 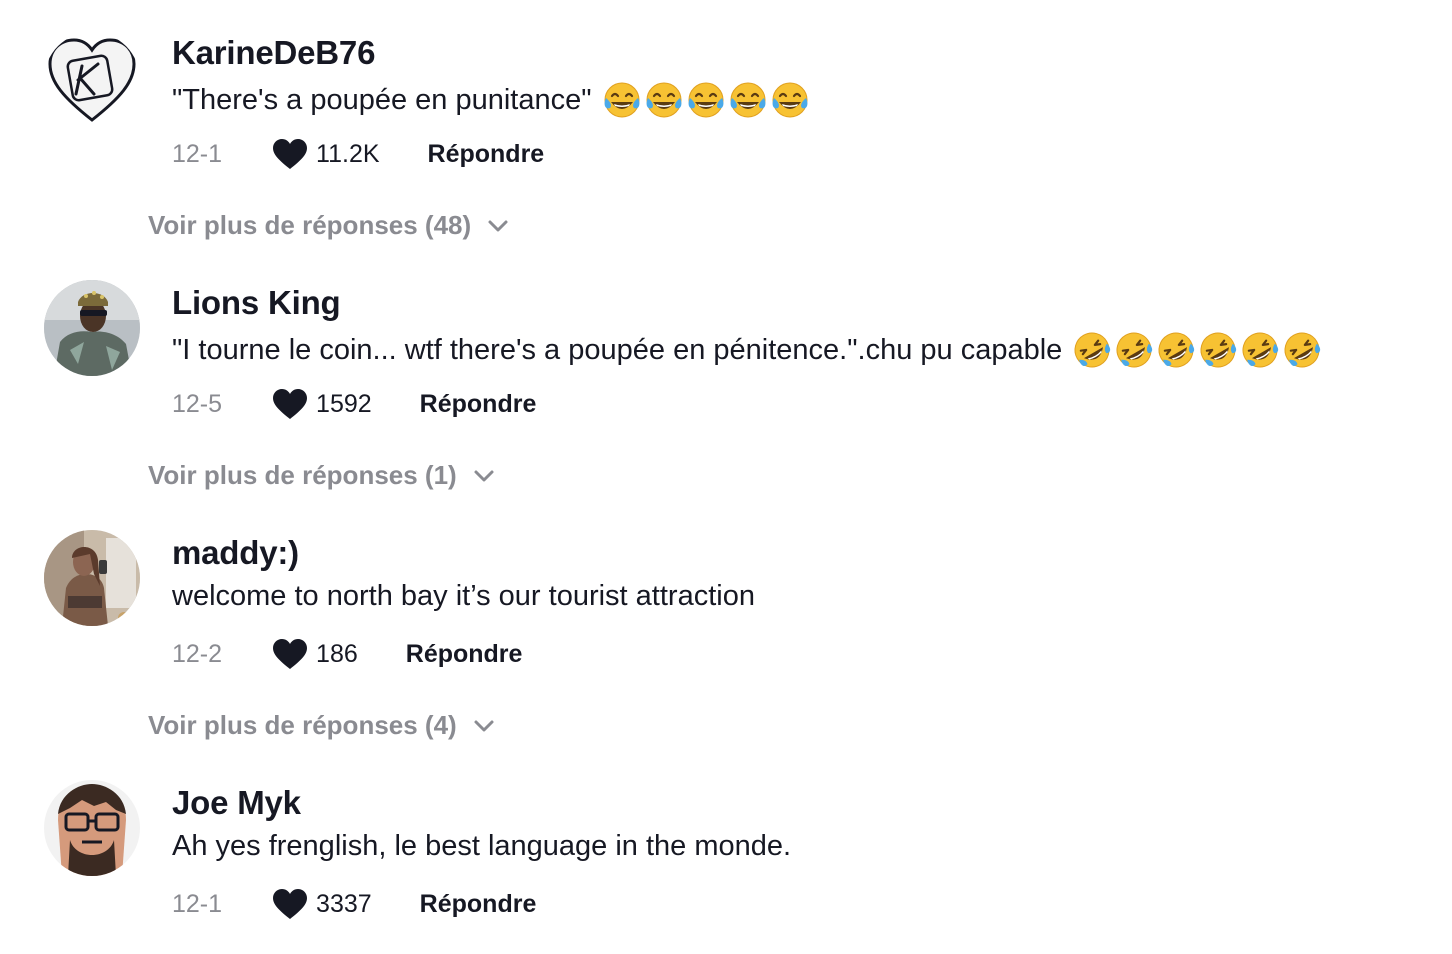 I want to click on view-more-replies-label: Voir plus de réponses (48), so click(x=310, y=225).